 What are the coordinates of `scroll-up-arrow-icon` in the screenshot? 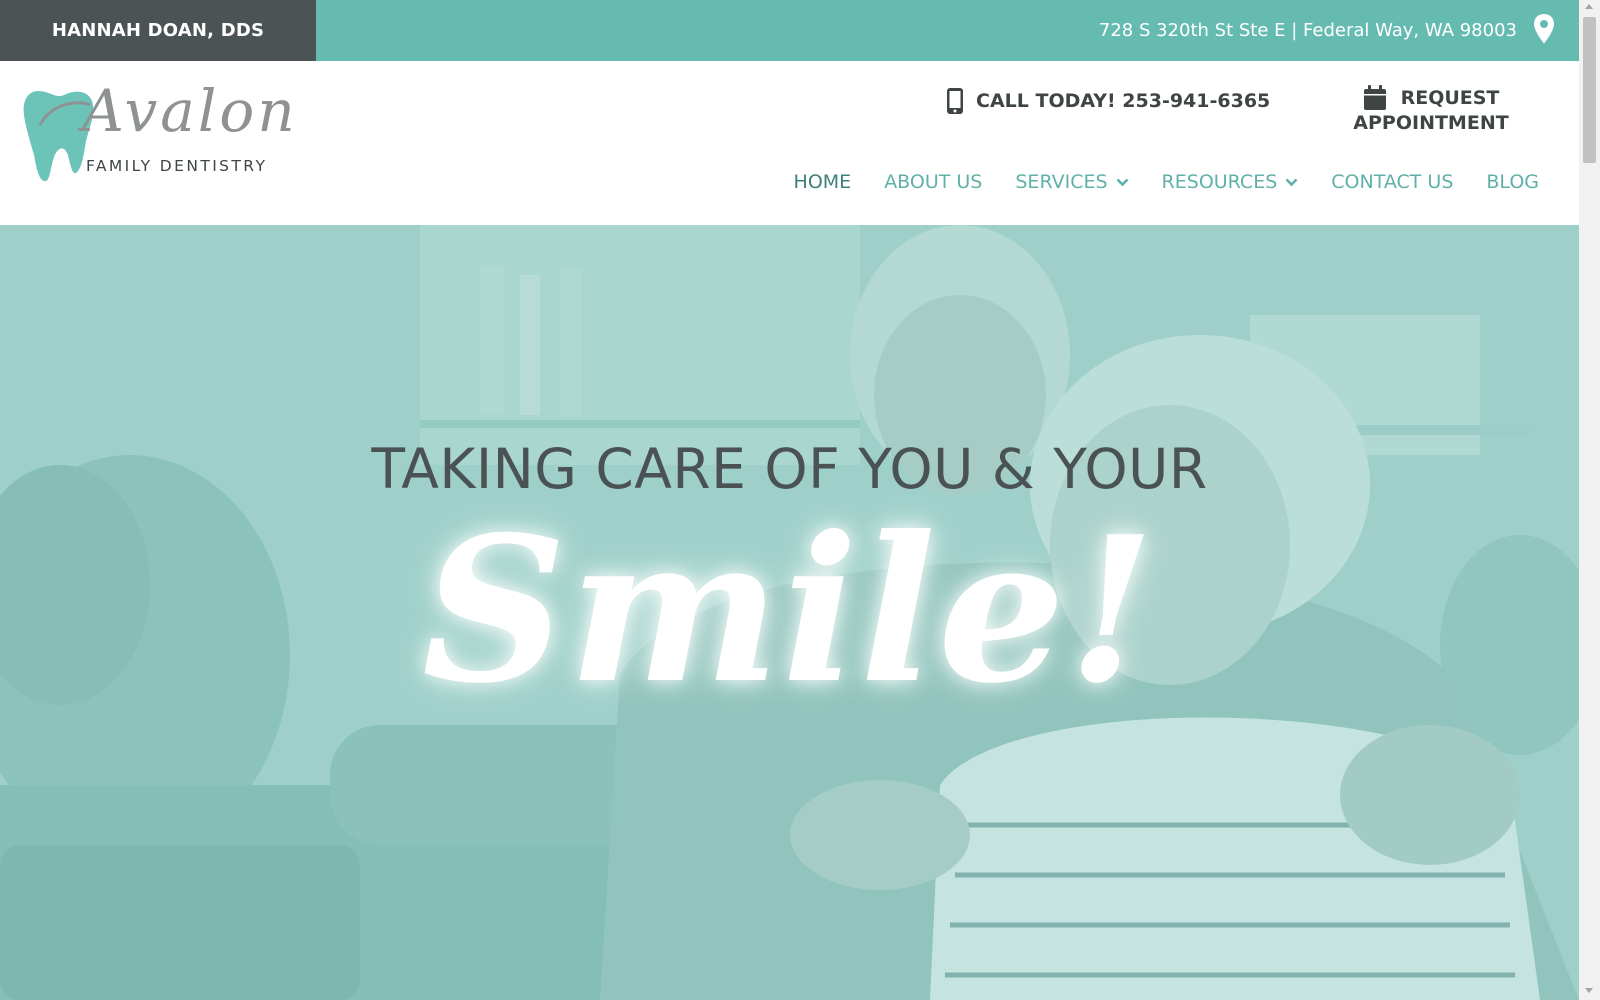 It's located at (1589, 6).